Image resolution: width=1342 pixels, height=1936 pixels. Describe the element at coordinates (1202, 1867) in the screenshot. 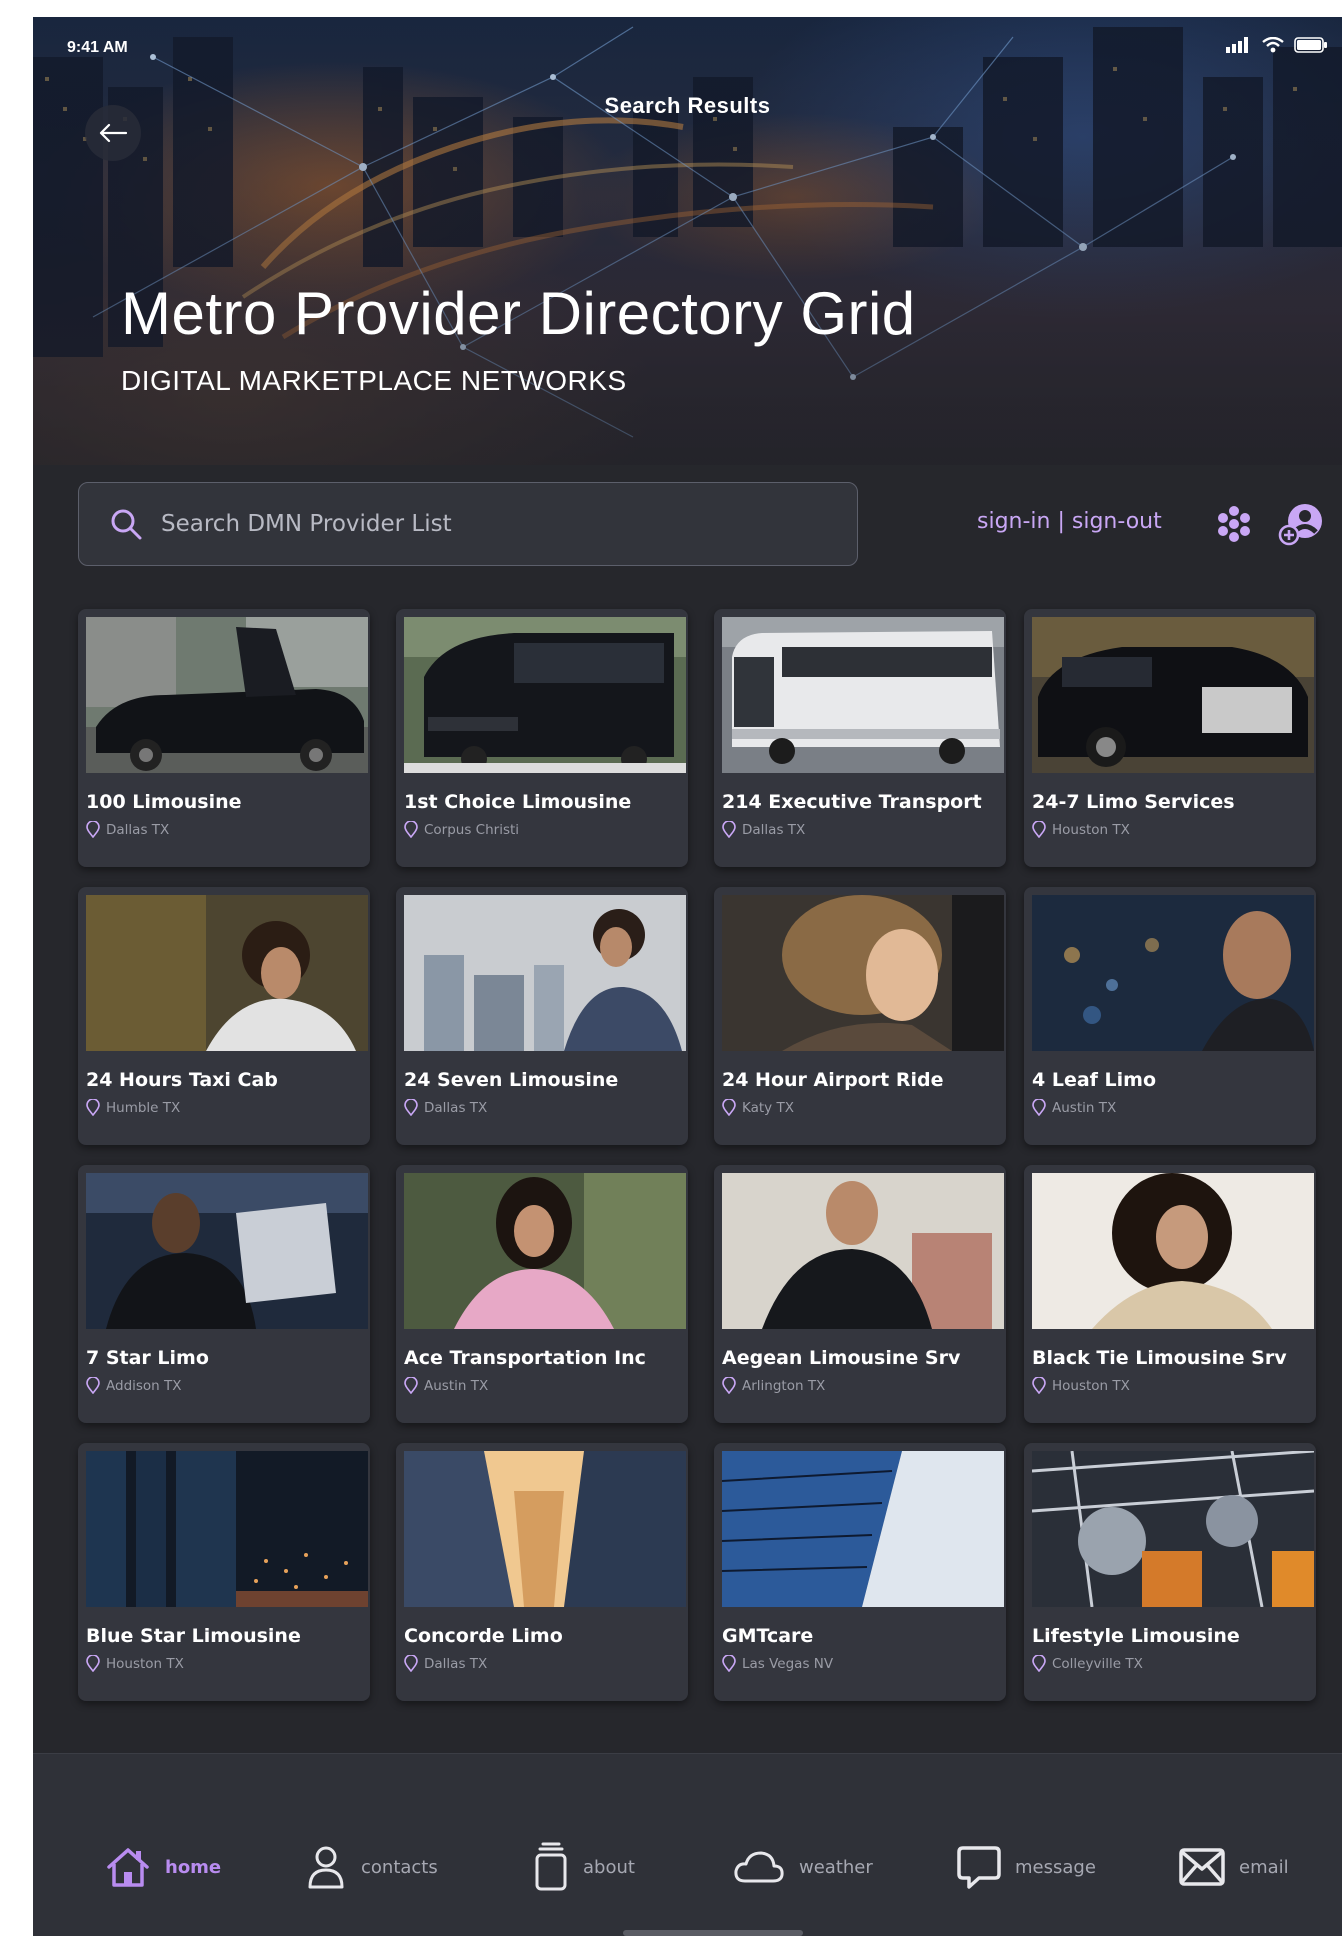

I see `email-icon` at that location.